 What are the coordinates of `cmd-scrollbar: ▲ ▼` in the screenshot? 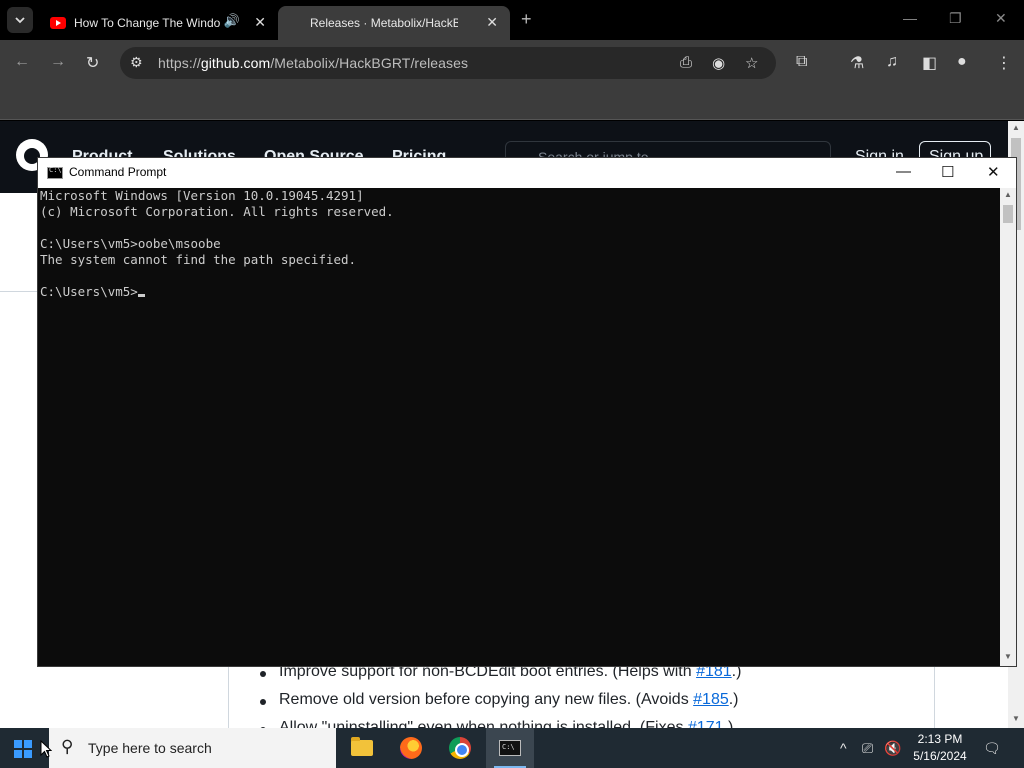 It's located at (1008, 427).